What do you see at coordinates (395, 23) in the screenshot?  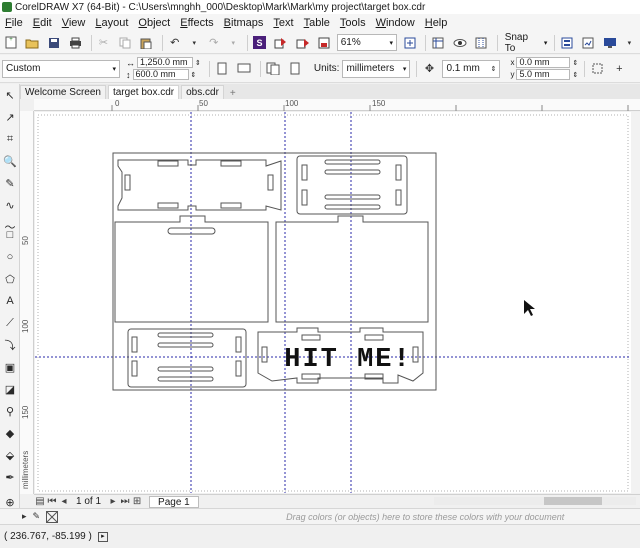 I see `menu-window: Window` at bounding box center [395, 23].